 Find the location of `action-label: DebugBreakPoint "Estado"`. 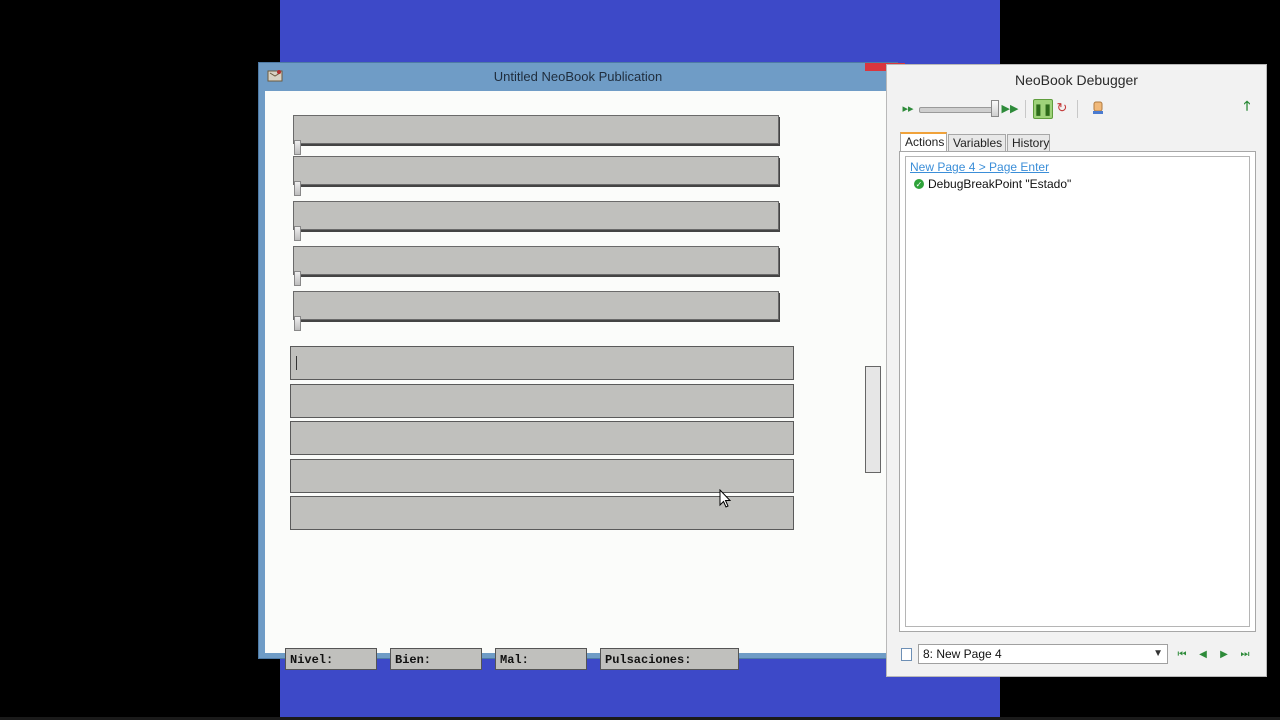

action-label: DebugBreakPoint "Estado" is located at coordinates (1000, 184).